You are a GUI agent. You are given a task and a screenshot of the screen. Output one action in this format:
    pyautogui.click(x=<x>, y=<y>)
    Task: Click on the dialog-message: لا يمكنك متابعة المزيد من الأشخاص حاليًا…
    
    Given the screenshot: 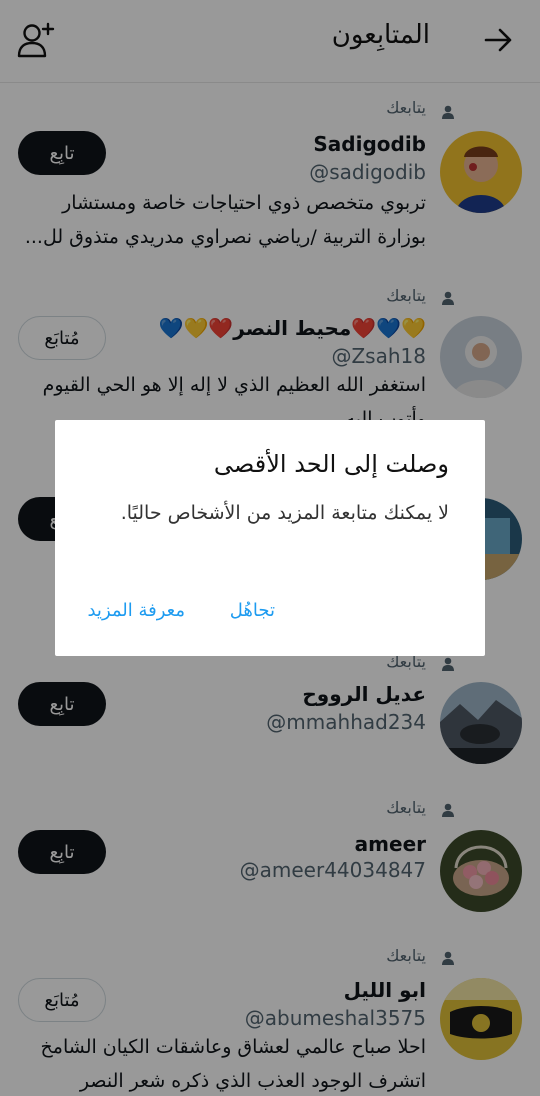 What is the action you would take?
    pyautogui.click(x=284, y=513)
    